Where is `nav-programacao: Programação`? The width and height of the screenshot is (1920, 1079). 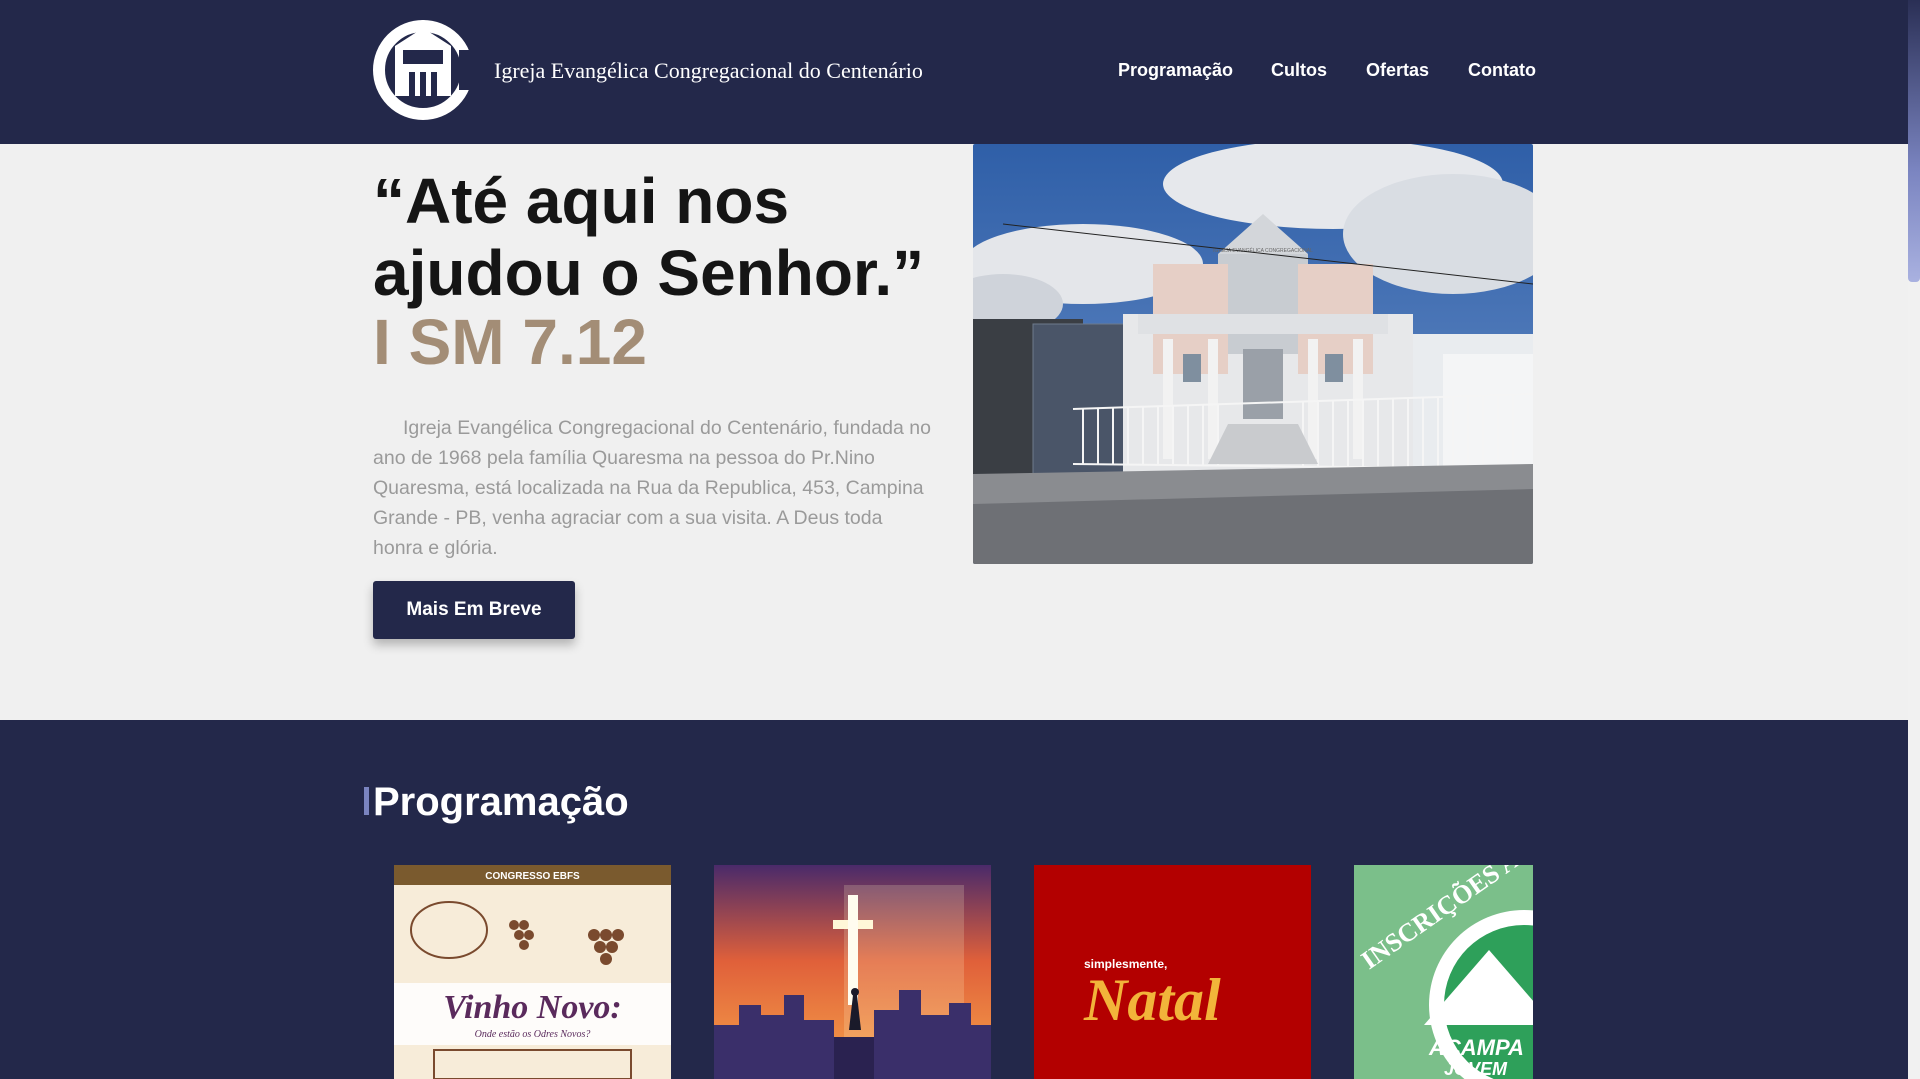 nav-programacao: Programação is located at coordinates (1175, 70).